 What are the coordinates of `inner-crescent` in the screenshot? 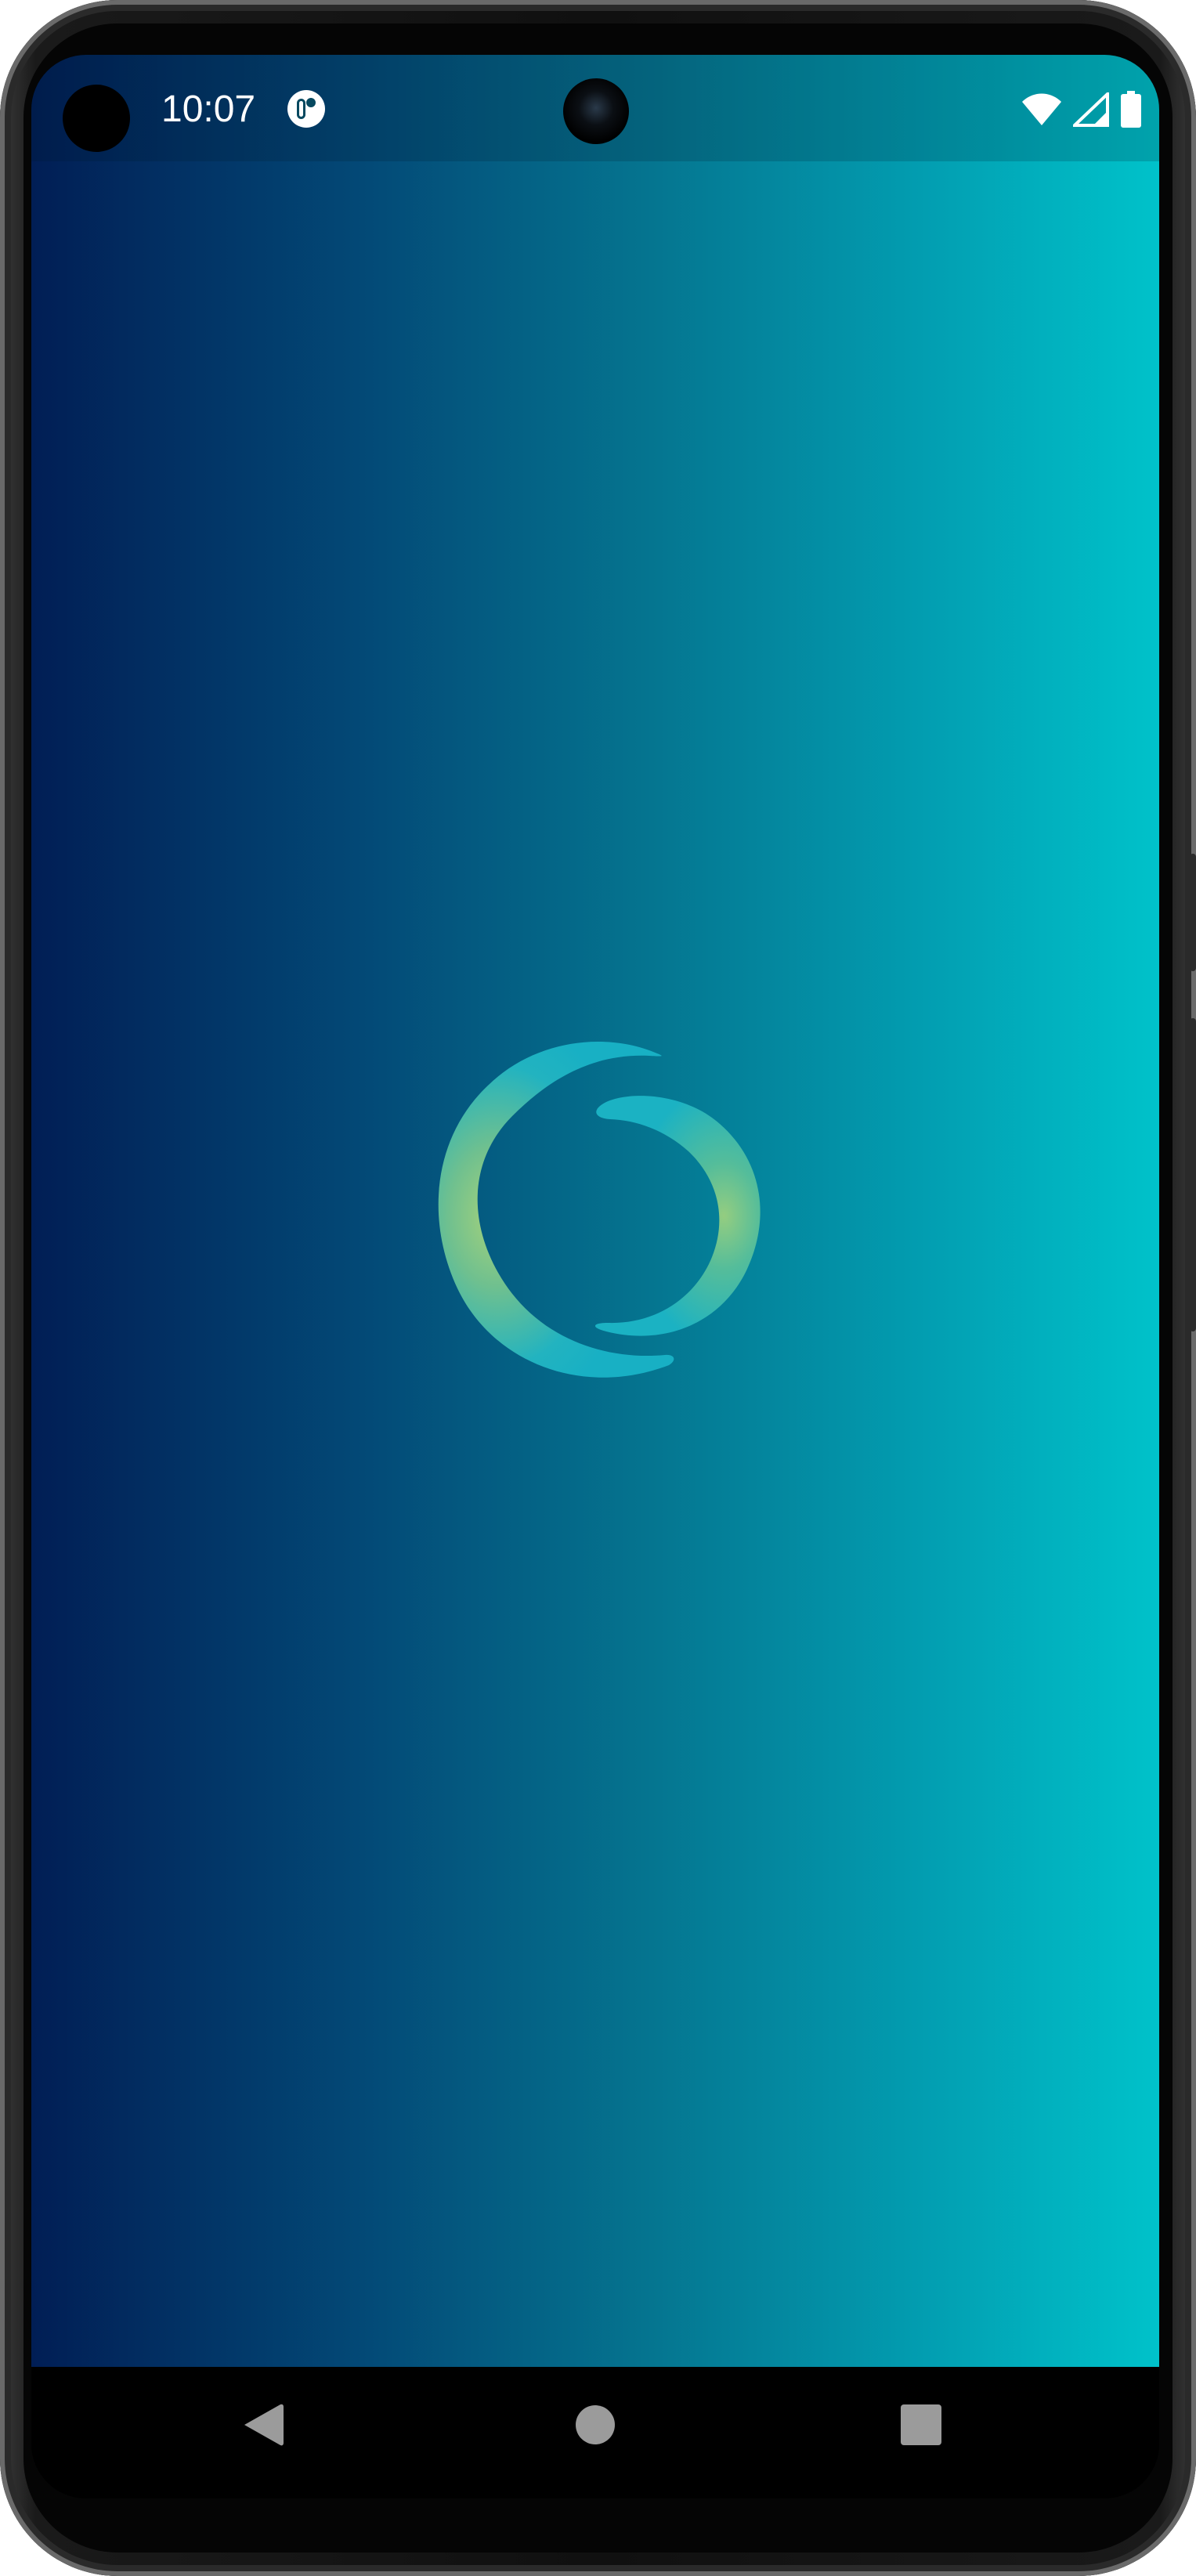 It's located at (677, 1216).